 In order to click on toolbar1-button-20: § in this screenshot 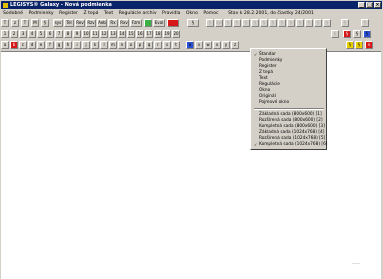, I will do `click(246, 23)`.